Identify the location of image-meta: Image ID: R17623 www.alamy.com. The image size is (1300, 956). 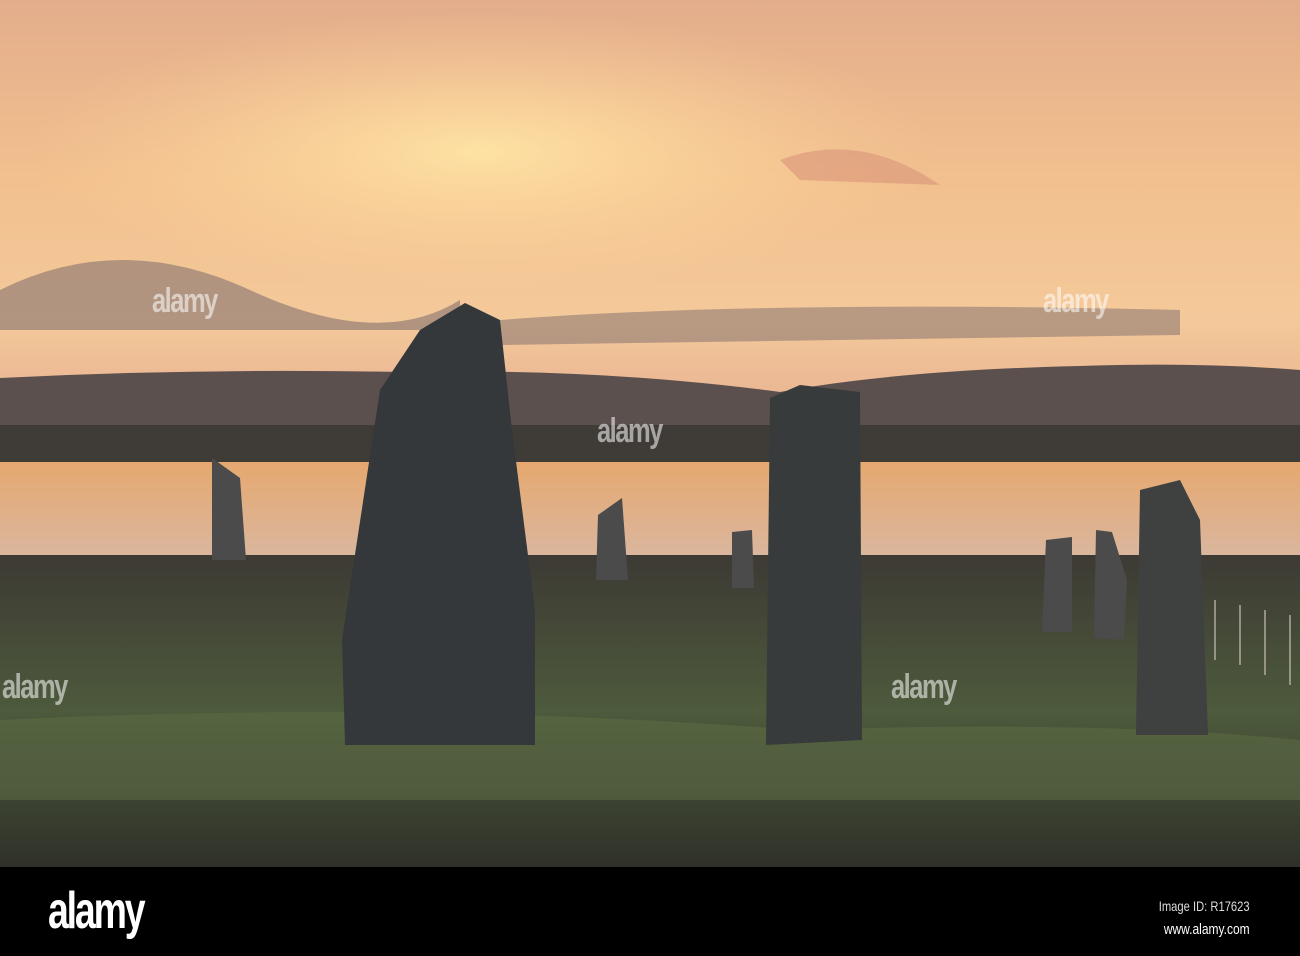
(1204, 918).